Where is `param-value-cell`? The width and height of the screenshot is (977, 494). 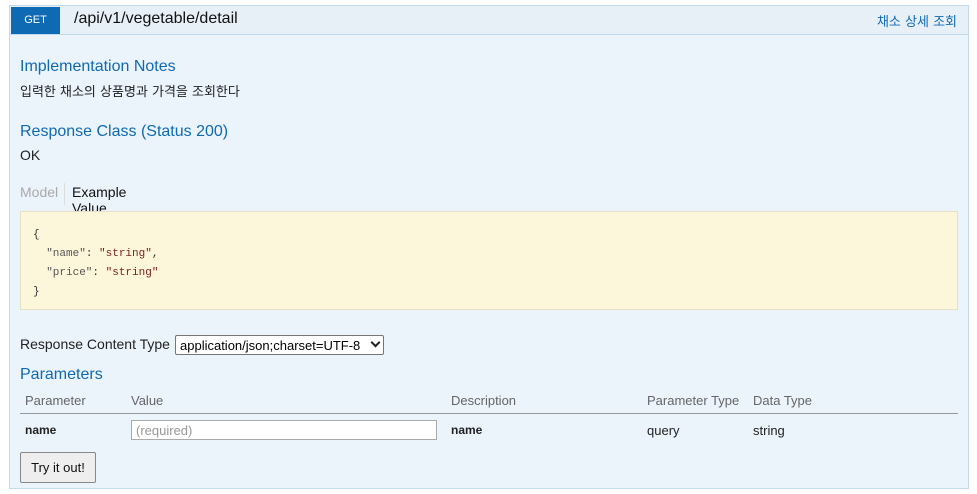 param-value-cell is located at coordinates (286, 430).